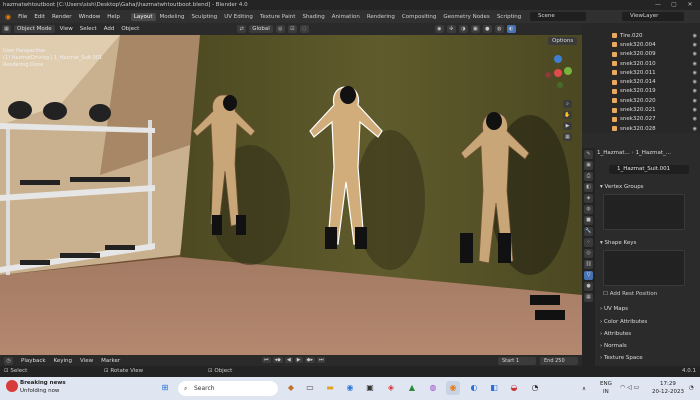 The height and width of the screenshot is (400, 700). Describe the element at coordinates (658, 5) in the screenshot. I see `minimize-button: —` at that location.